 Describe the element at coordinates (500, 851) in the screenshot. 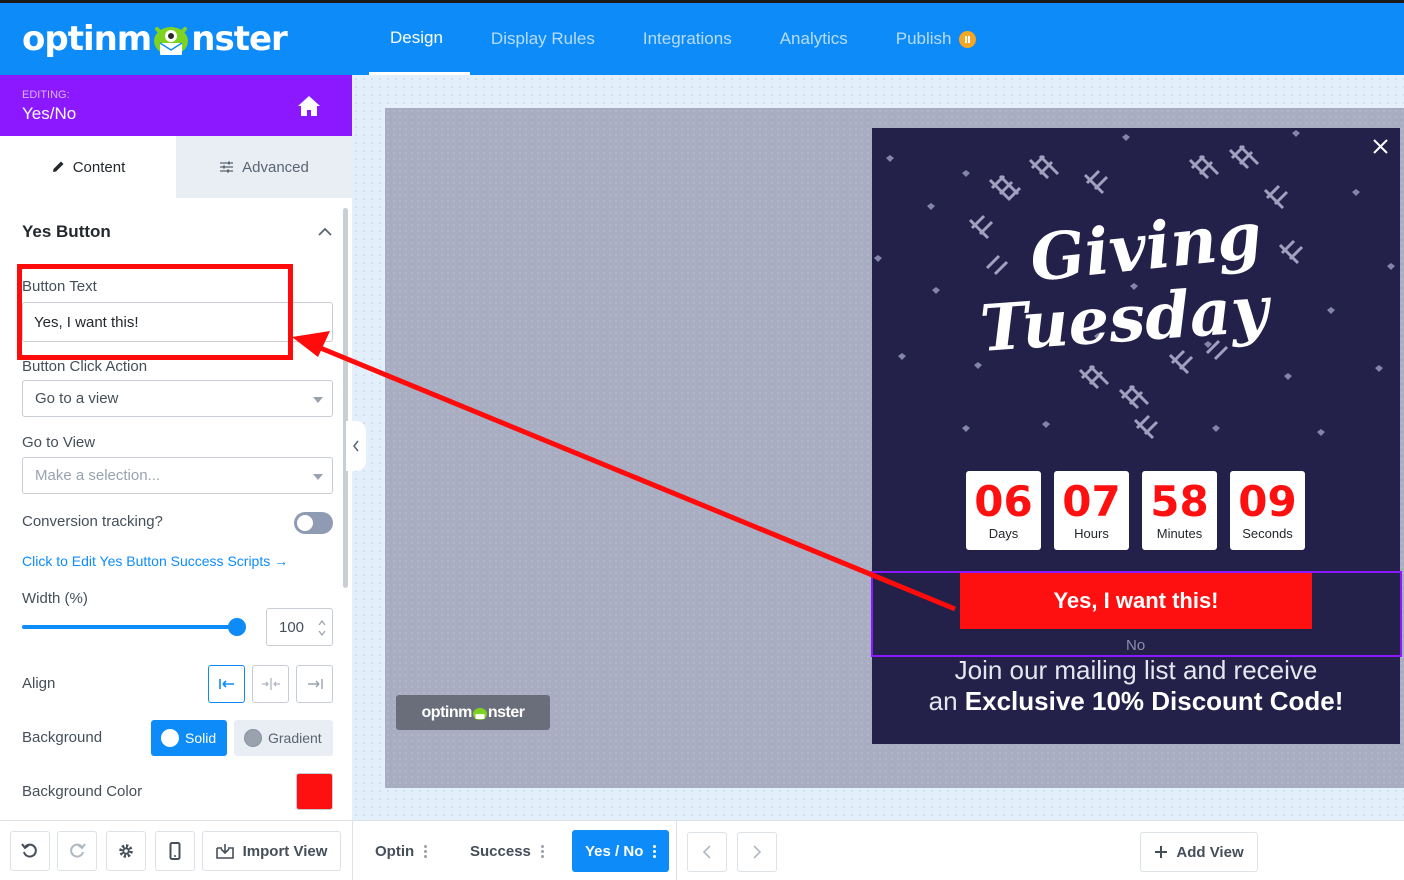

I see `view-tab-success-label: Success` at that location.